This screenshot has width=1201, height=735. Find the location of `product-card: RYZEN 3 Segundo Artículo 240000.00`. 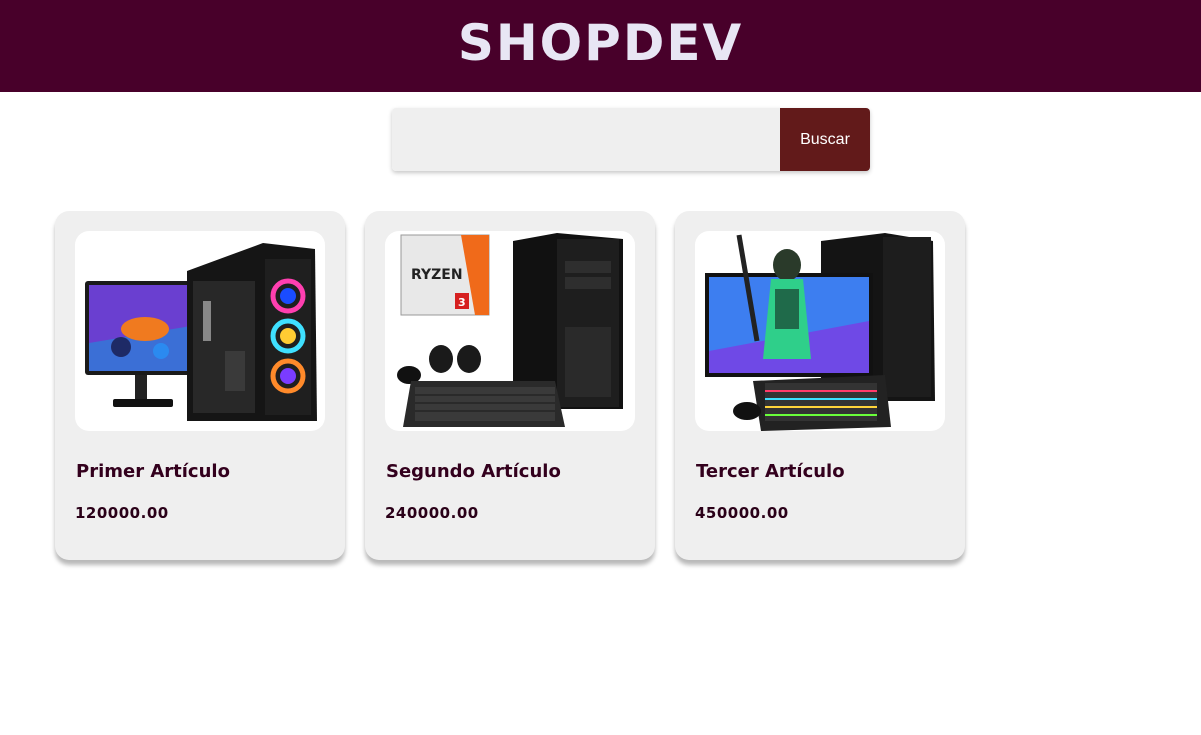

product-card: RYZEN 3 Segundo Artículo 240000.00 is located at coordinates (510, 385).